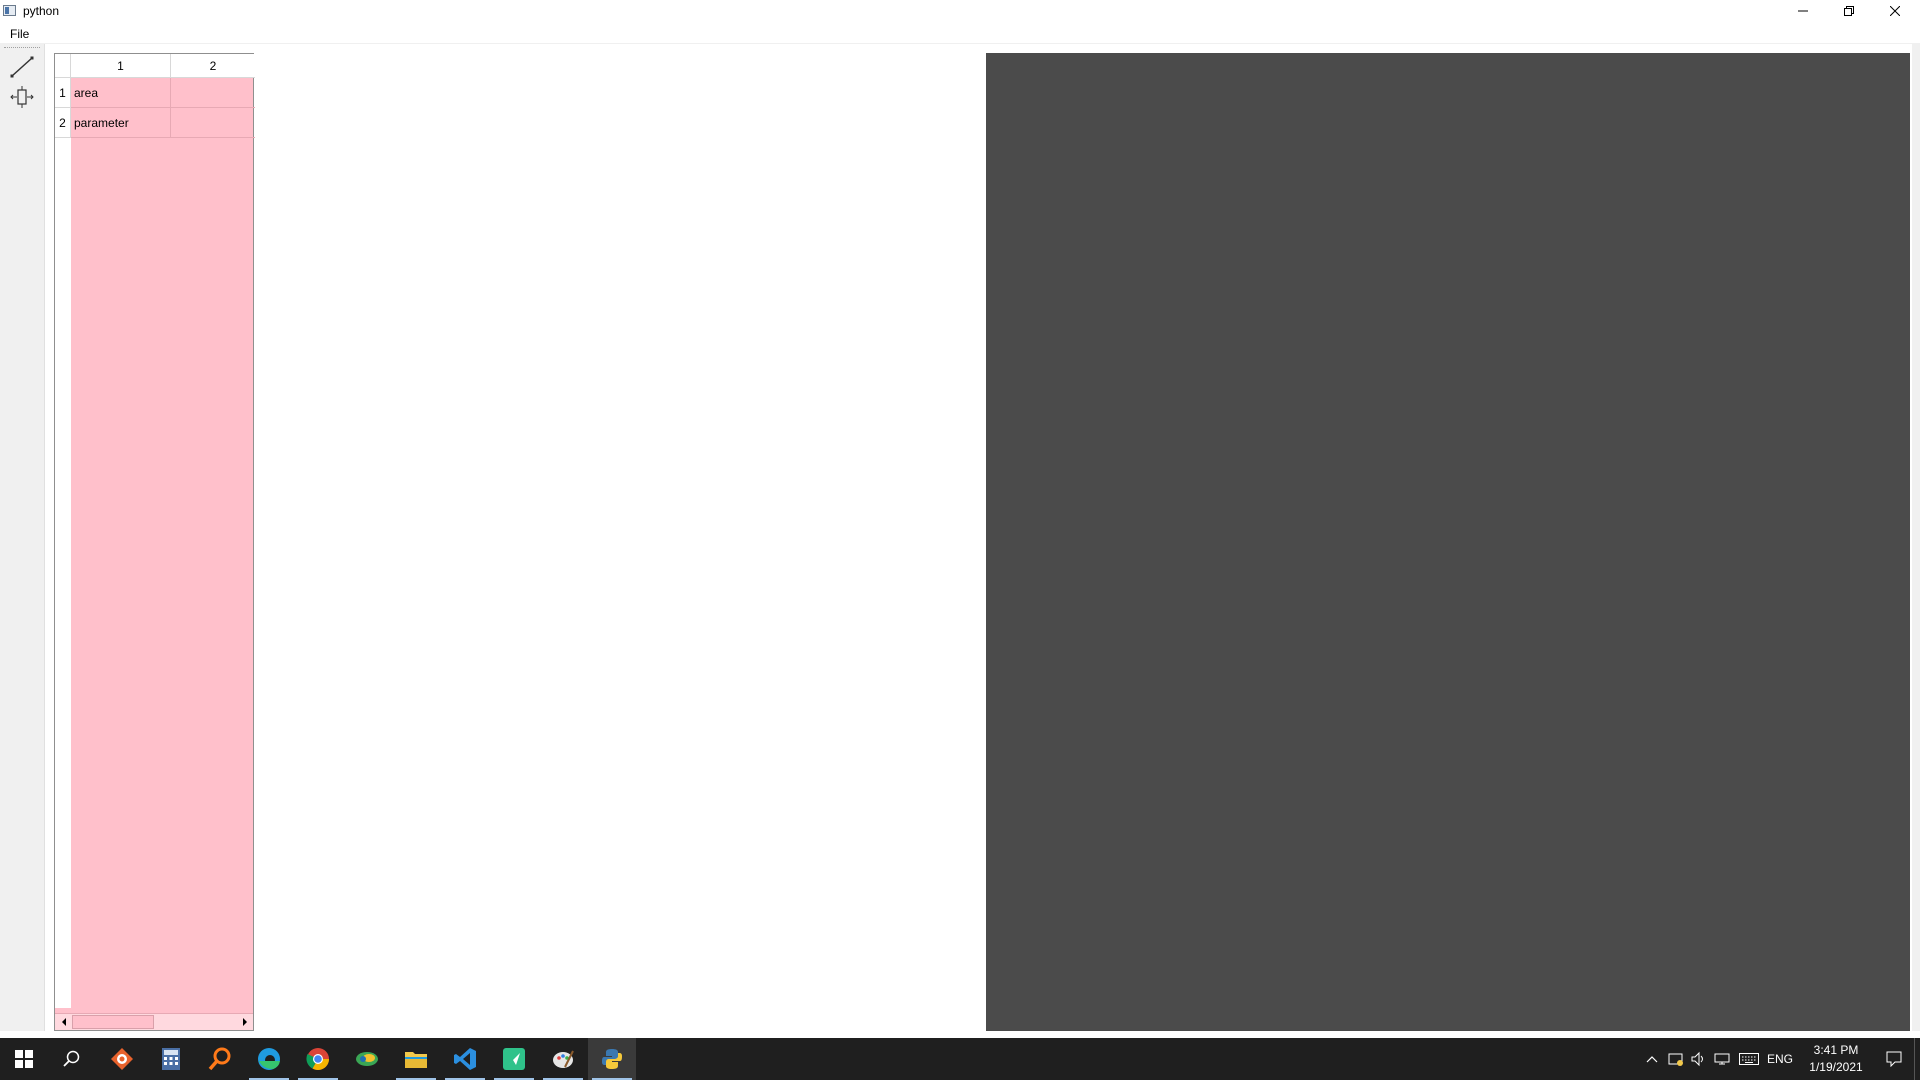 This screenshot has width=1920, height=1080. I want to click on restore-button, so click(1849, 11).